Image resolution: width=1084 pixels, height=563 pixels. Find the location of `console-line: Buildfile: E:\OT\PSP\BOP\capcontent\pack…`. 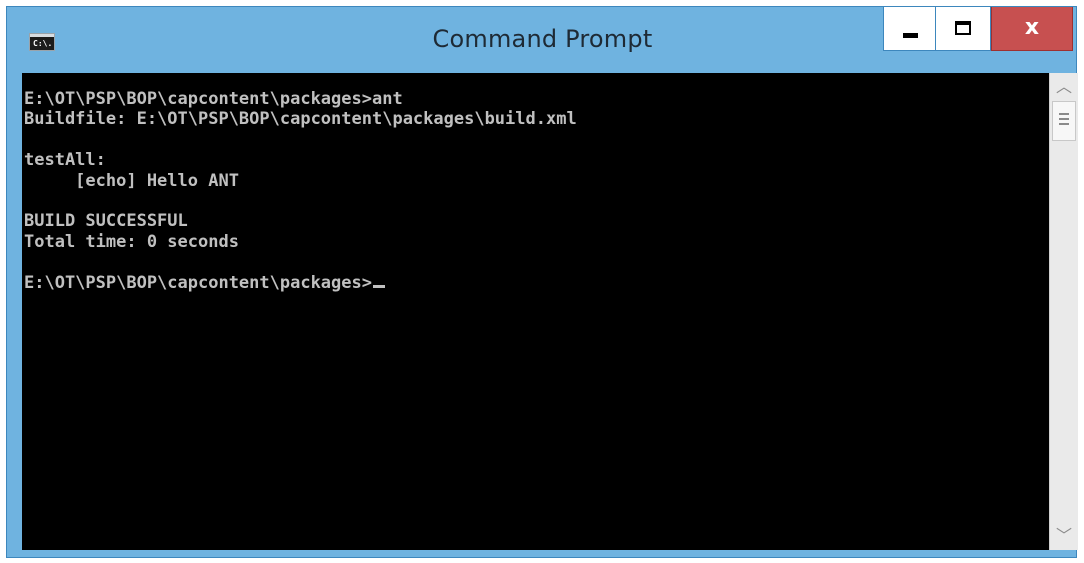

console-line: Buildfile: E:\OT\PSP\BOP\capcontent\pack… is located at coordinates (300, 119).